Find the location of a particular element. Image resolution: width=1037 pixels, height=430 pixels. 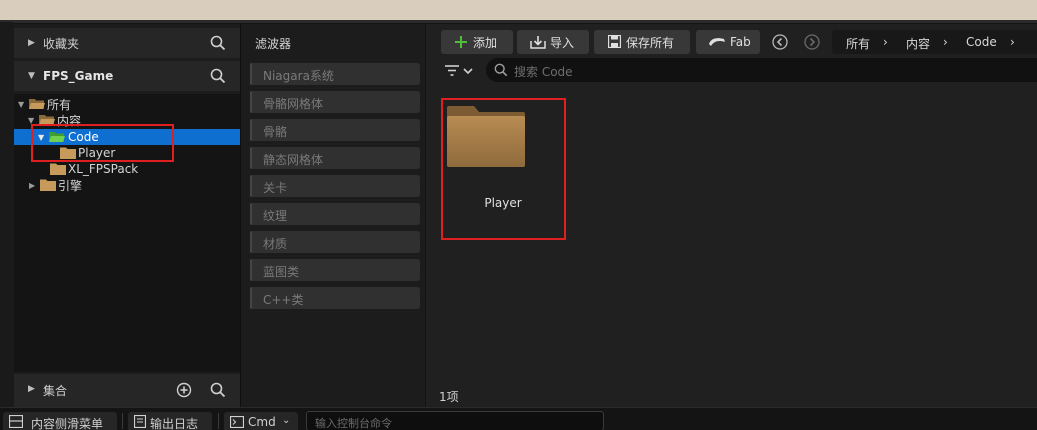

console-command-input: 输入控制台命令 is located at coordinates (455, 420).